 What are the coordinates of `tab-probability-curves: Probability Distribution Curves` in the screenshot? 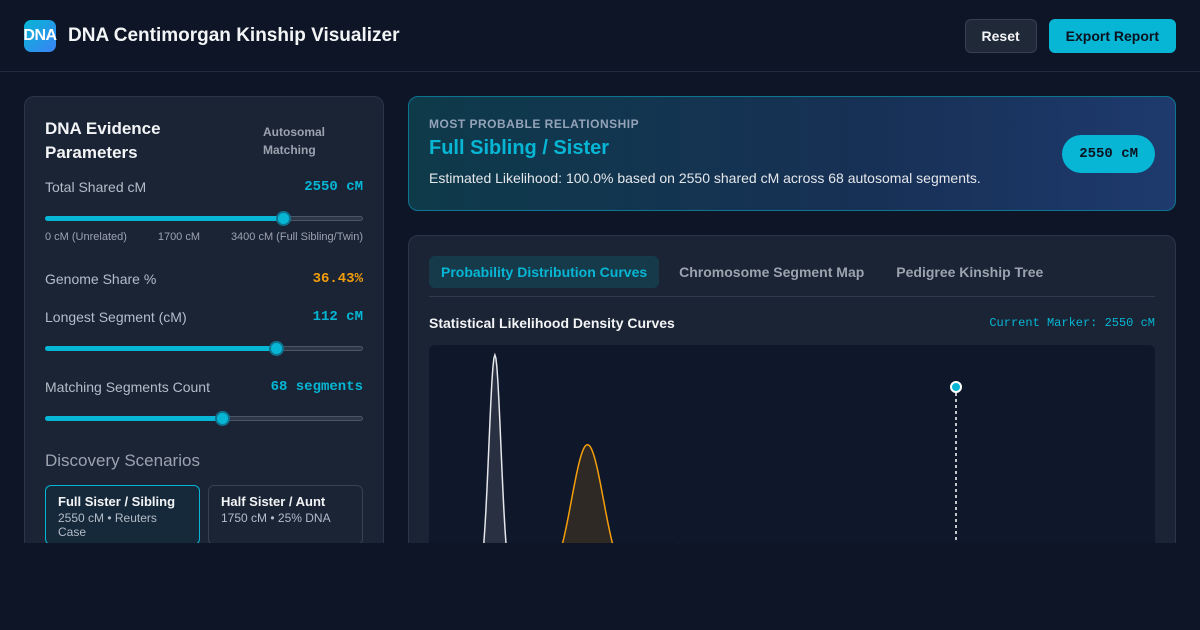 It's located at (544, 272).